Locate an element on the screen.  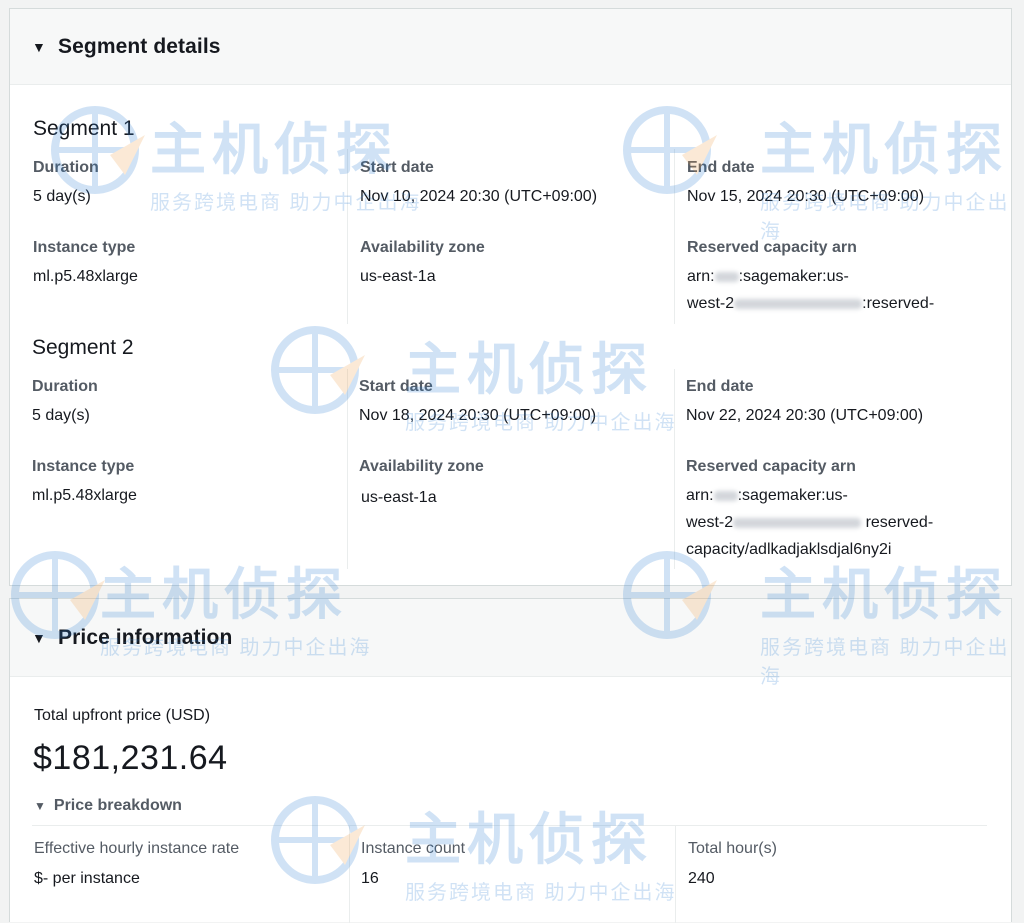
start-date-value: Nov 10, 2024 20:30 (UTC+09:00) is located at coordinates (479, 196).